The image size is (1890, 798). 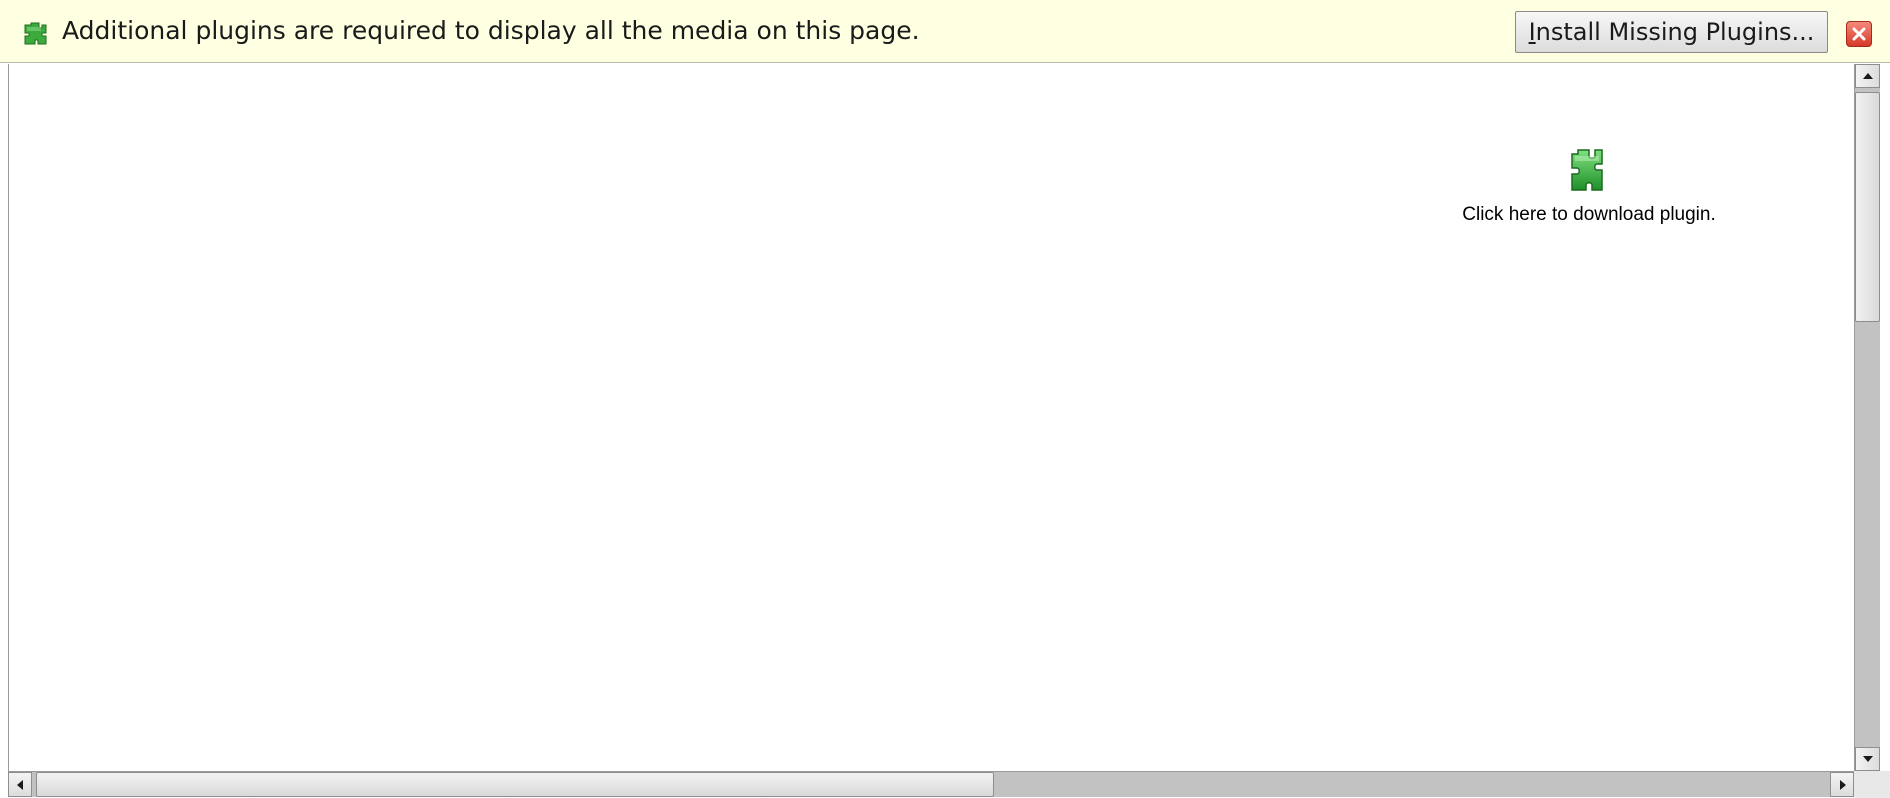 What do you see at coordinates (1867, 417) in the screenshot?
I see `vertical-scrollbar` at bounding box center [1867, 417].